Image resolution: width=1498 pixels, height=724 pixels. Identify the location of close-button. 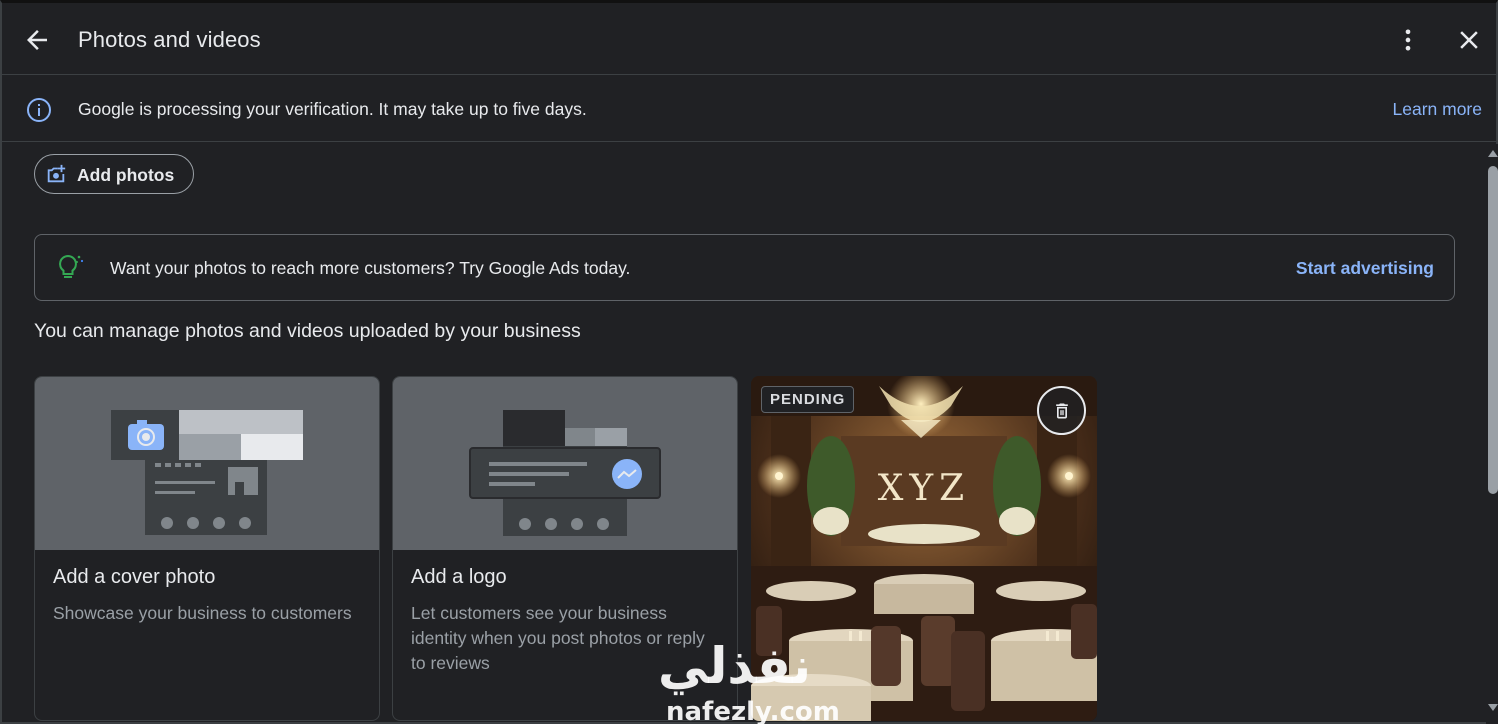
(1469, 40).